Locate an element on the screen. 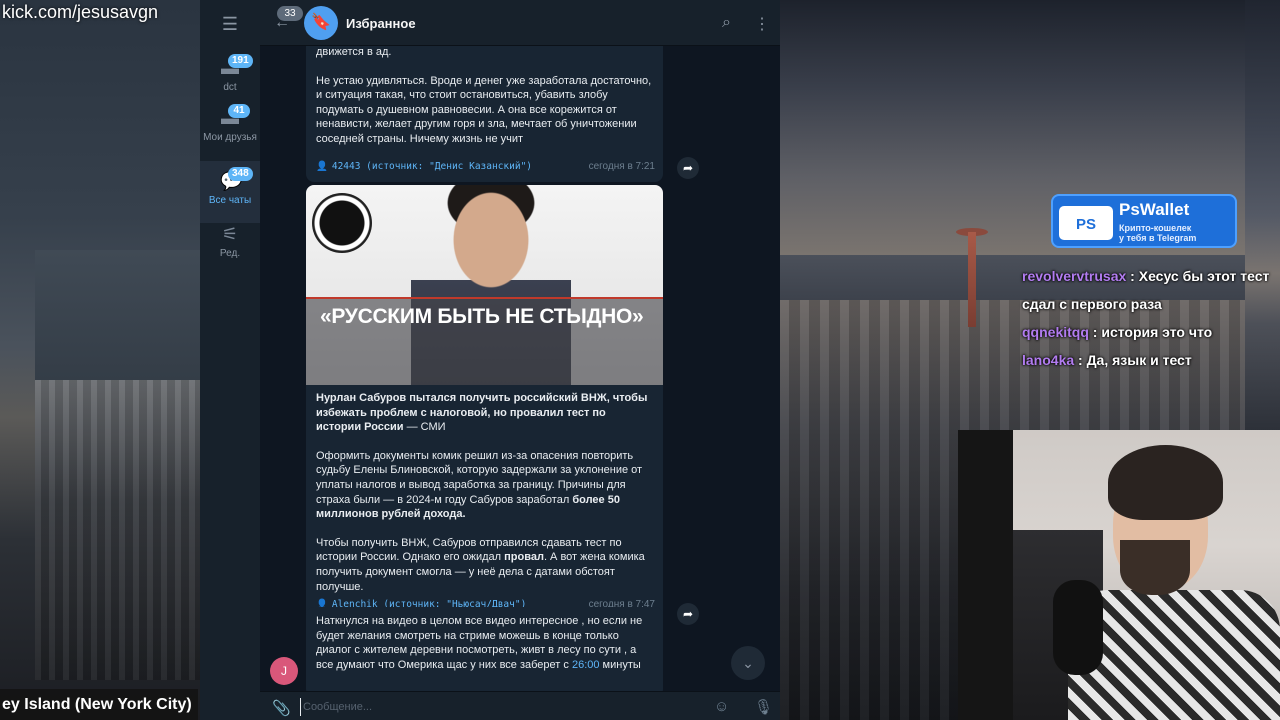 The width and height of the screenshot is (1280, 720). message-input is located at coordinates (500, 707).